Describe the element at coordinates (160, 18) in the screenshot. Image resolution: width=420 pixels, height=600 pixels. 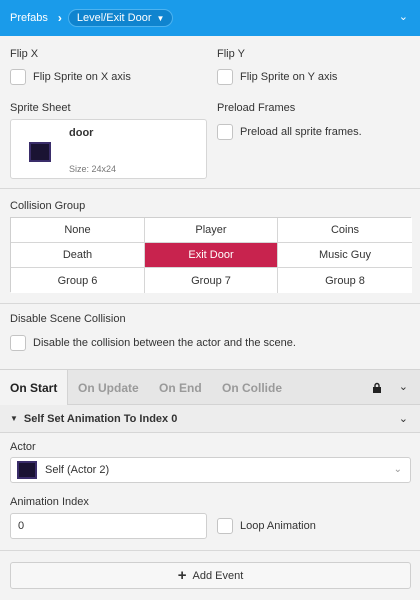
I see `chevron-down-icon: ▼` at that location.